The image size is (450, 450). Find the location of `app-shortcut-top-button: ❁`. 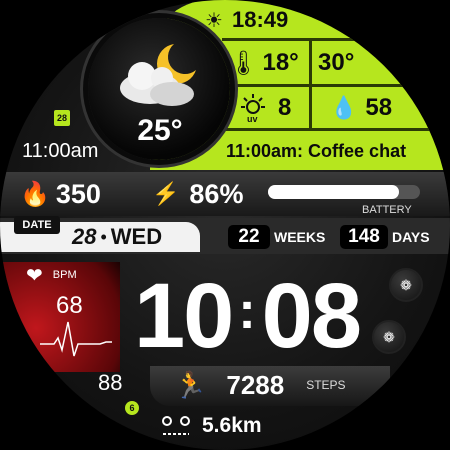

app-shortcut-top-button: ❁ is located at coordinates (406, 285).